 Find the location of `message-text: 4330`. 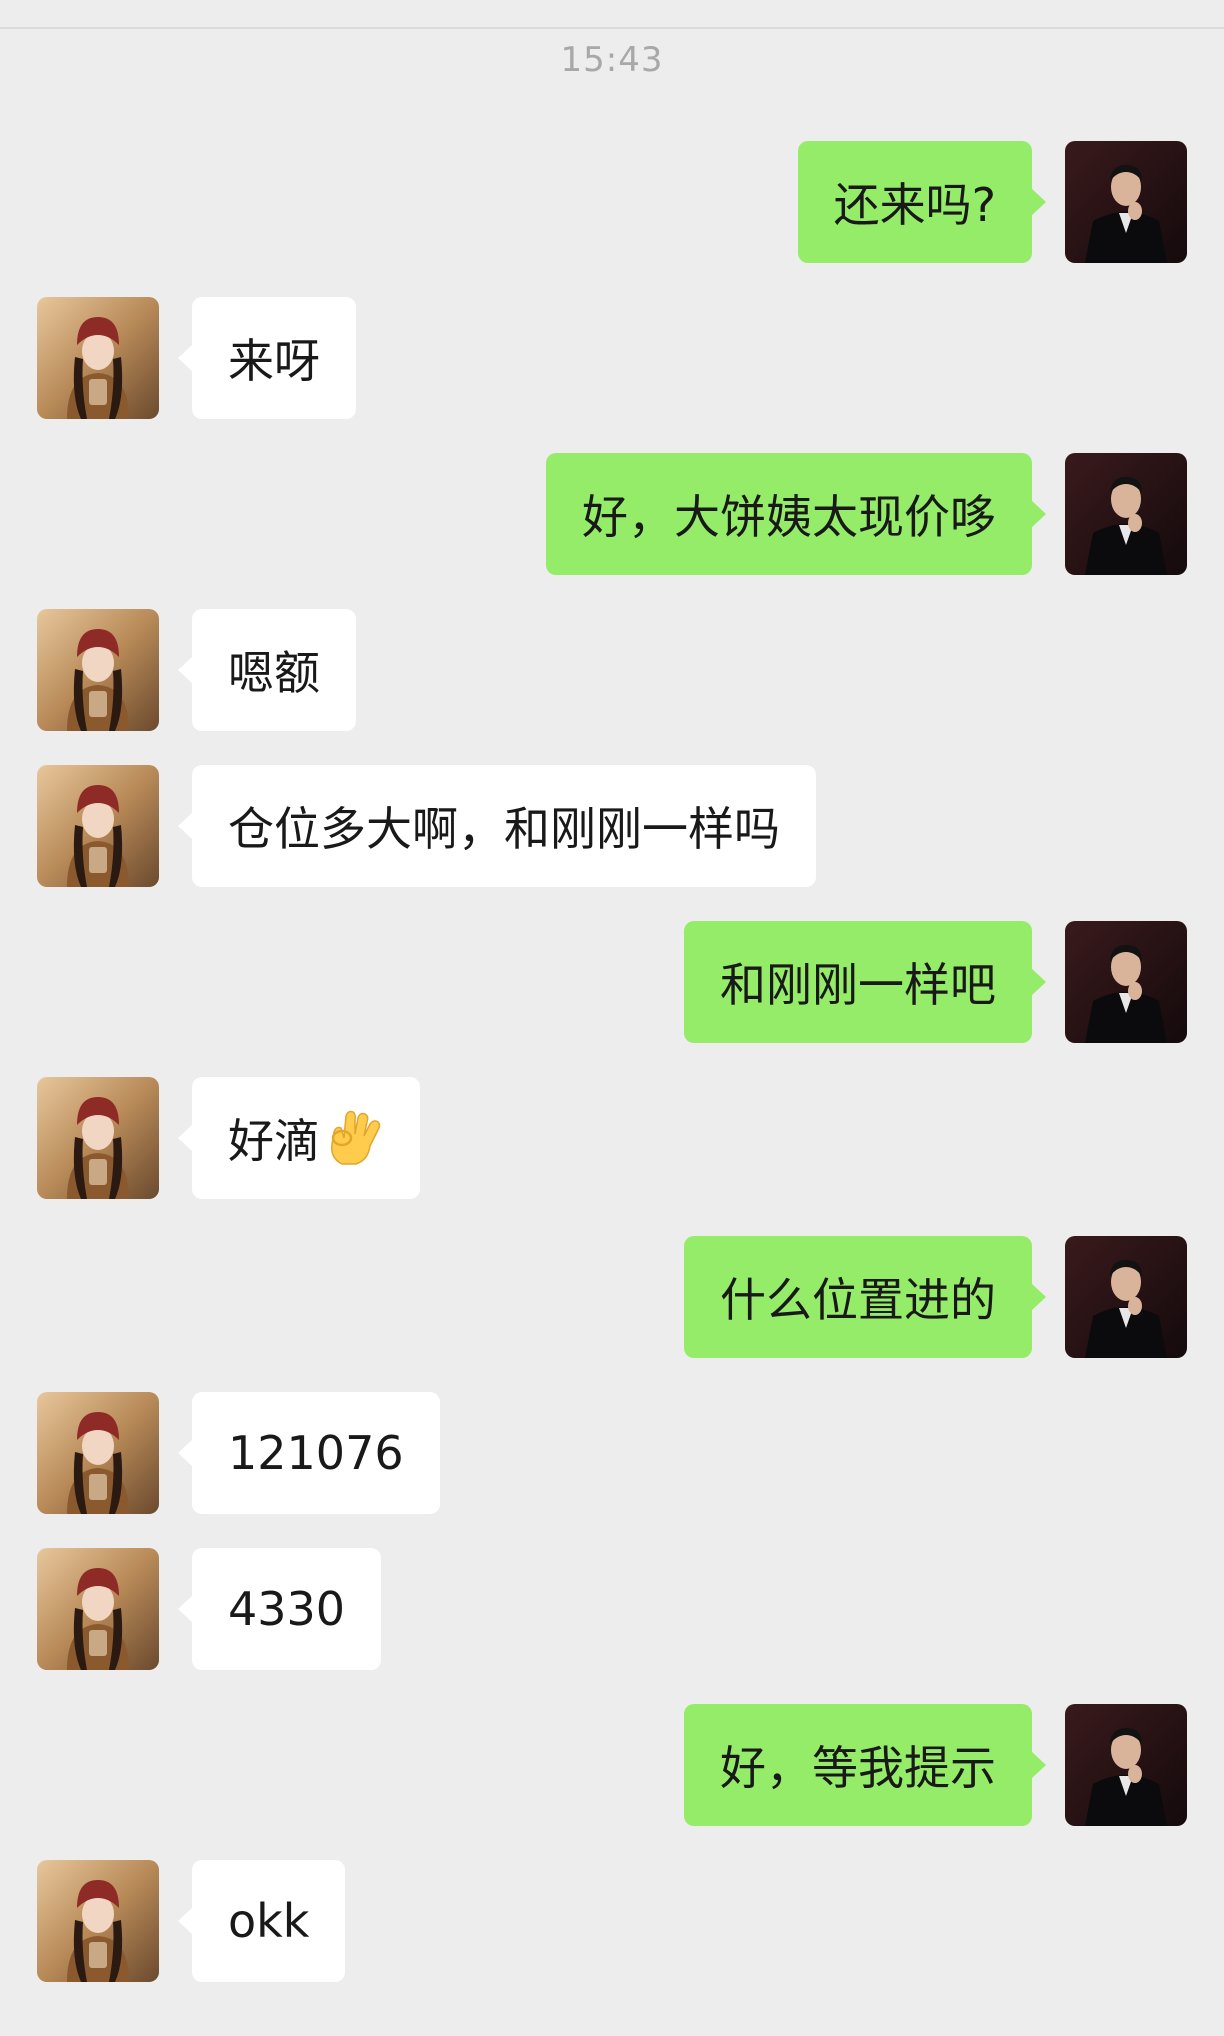

message-text: 4330 is located at coordinates (287, 1609).